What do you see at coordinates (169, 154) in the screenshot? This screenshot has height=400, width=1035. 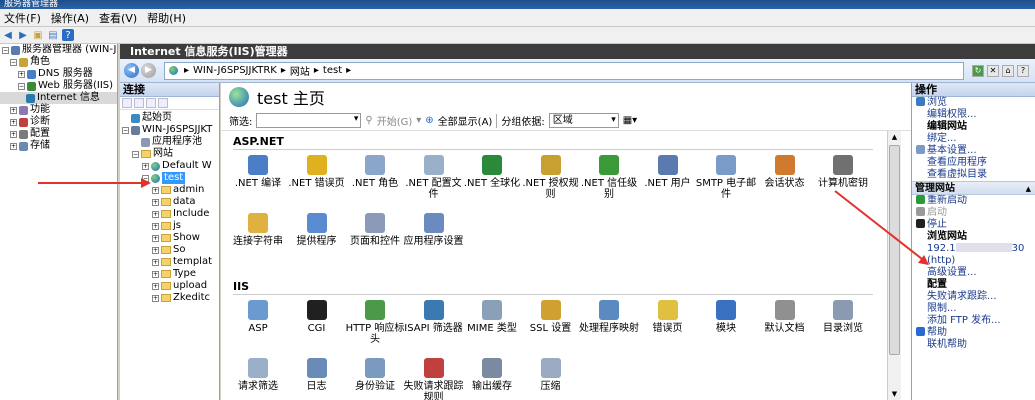 I see `connection-tree-item: − 网站` at bounding box center [169, 154].